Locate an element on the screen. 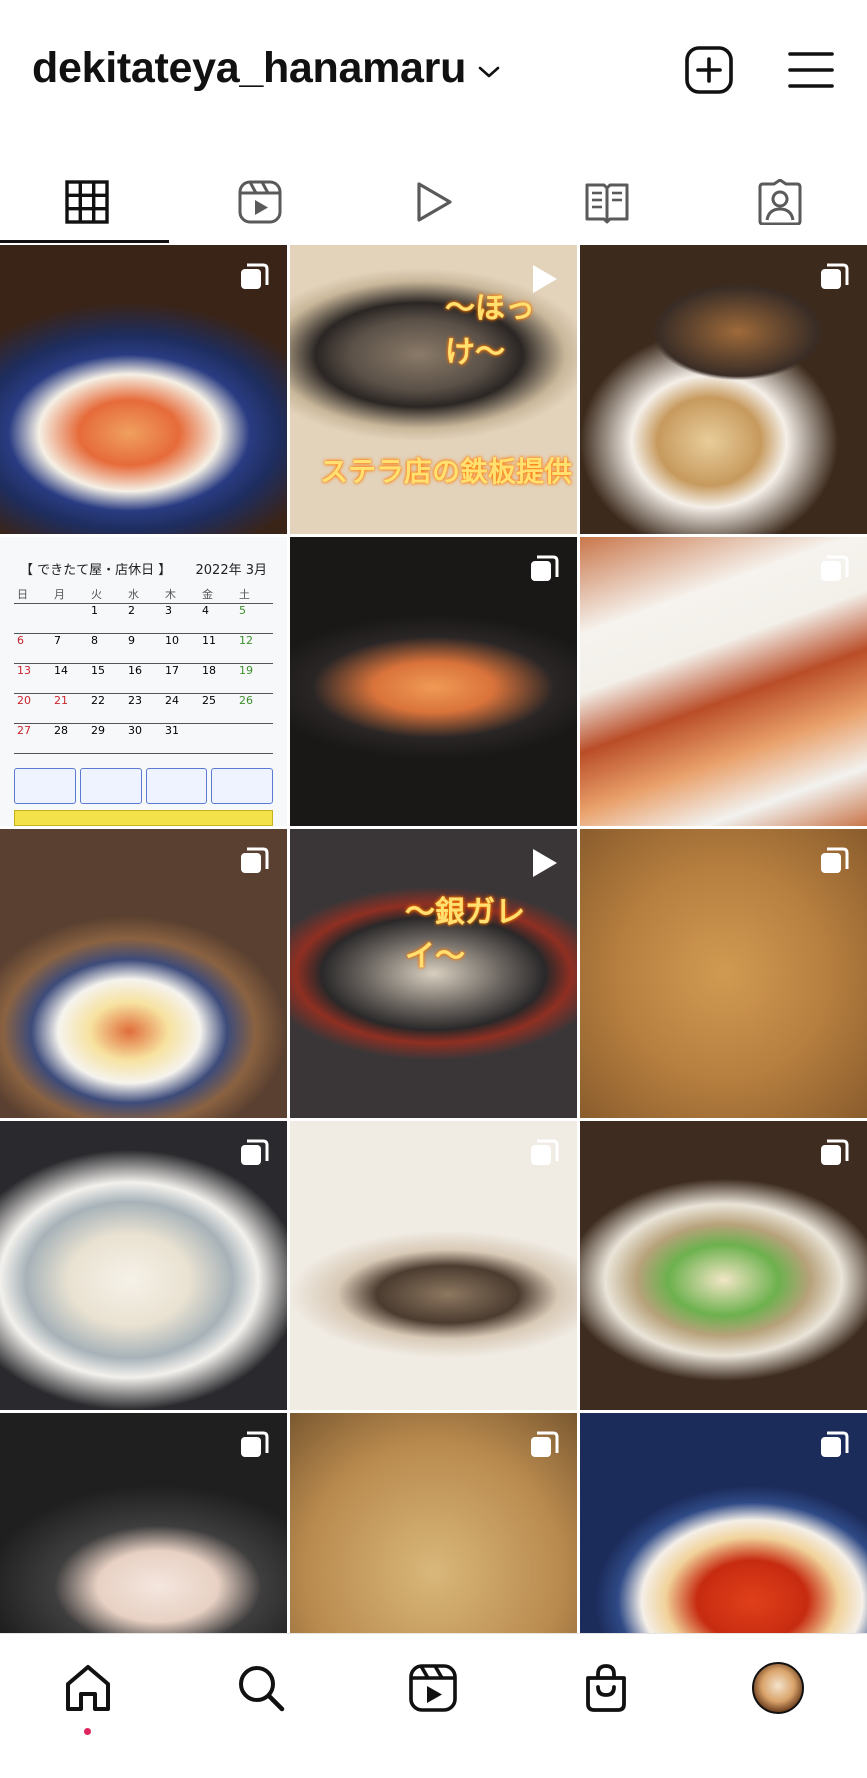 This screenshot has height=1778, width=867. nav-search is located at coordinates (261, 1688).